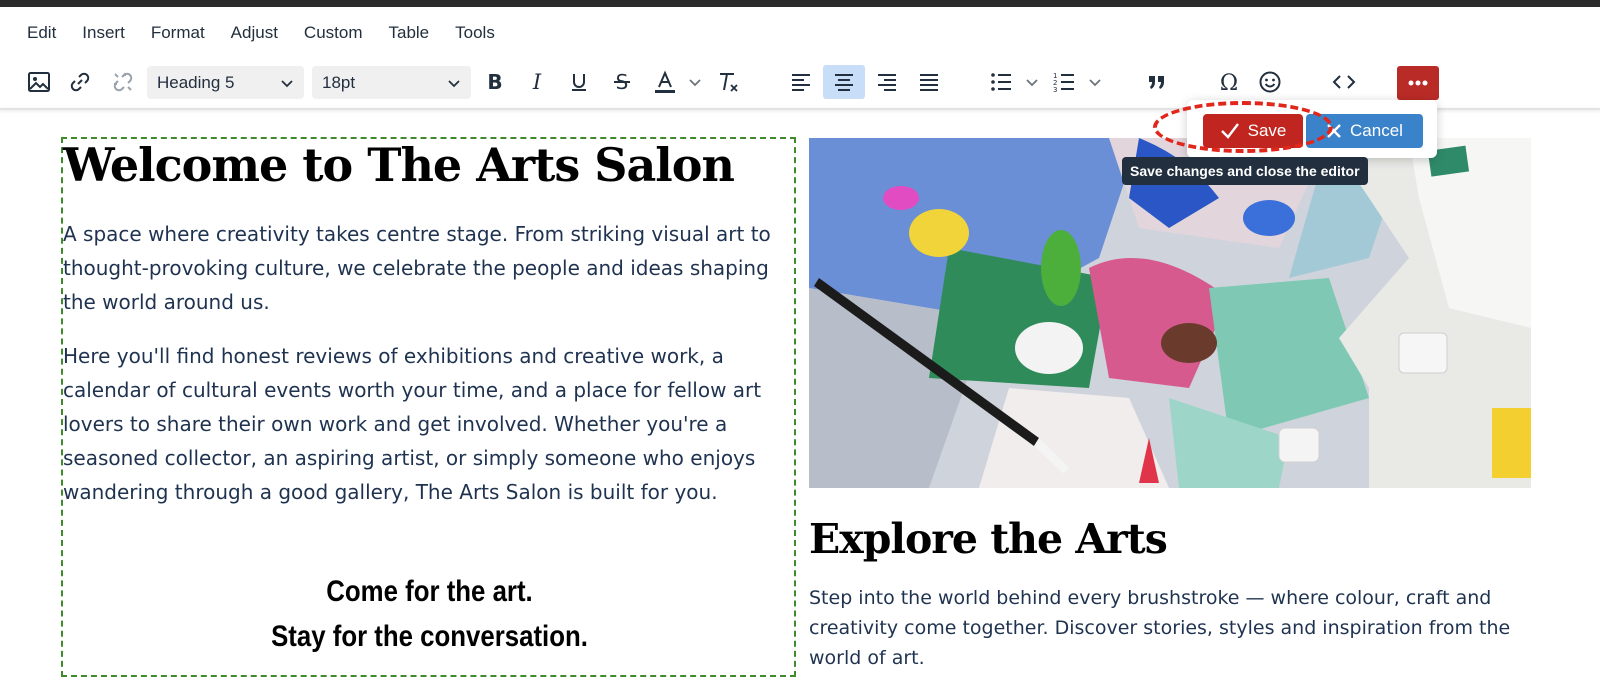  I want to click on special-character-icon: Ω, so click(1229, 82).